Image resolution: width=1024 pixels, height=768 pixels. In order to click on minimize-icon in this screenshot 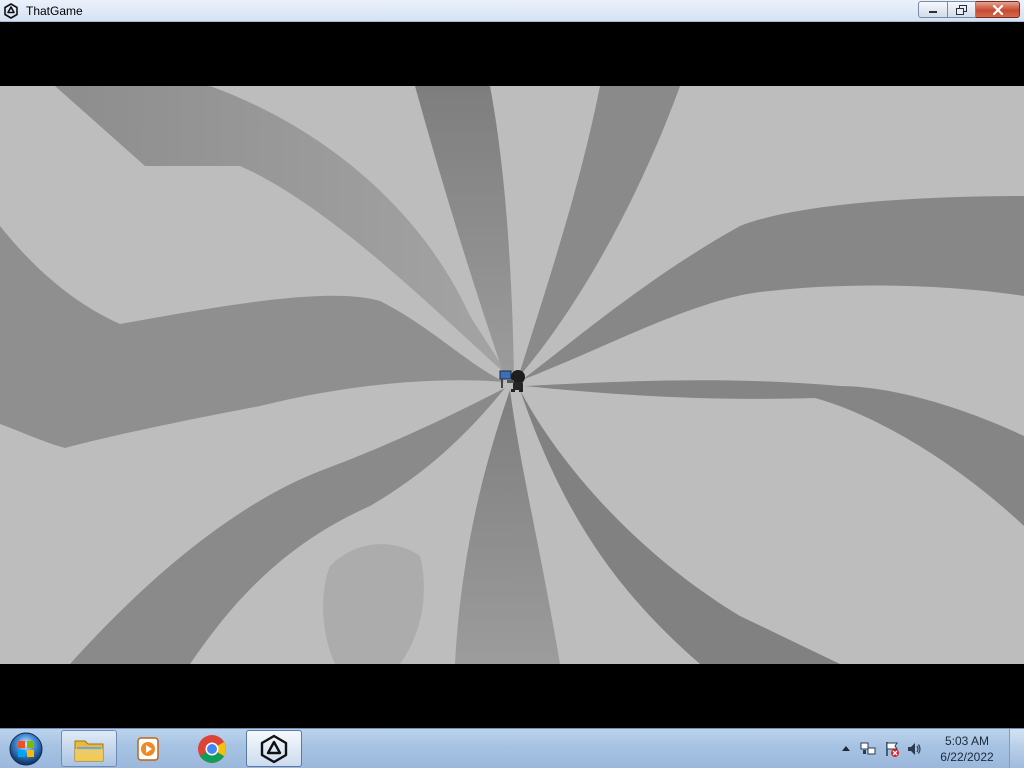, I will do `click(933, 11)`.